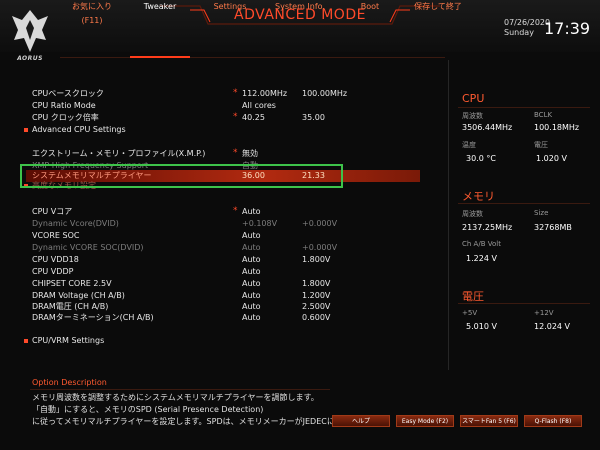 This screenshot has height=450, width=600. I want to click on voltage-section-title: 電圧, so click(473, 296).